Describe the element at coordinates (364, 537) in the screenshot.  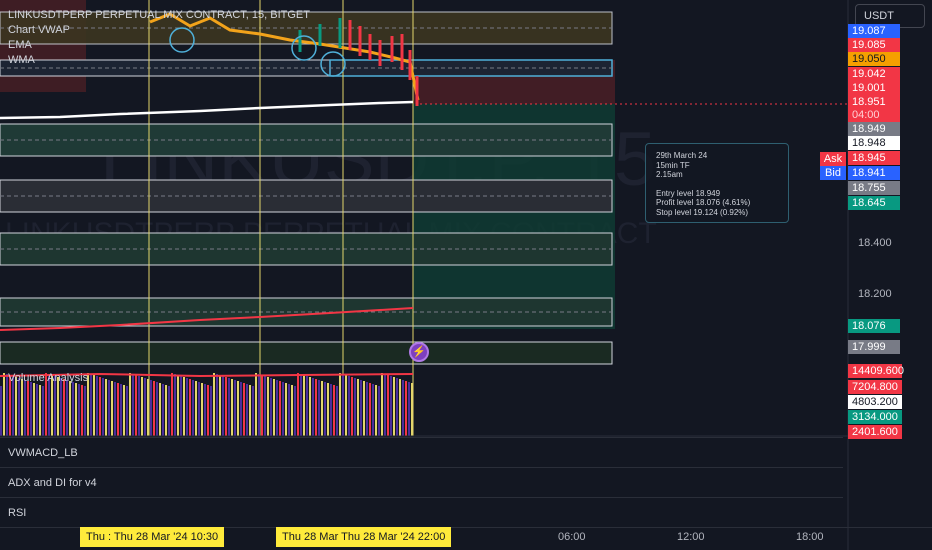
I see `time-highlight-2: Thu 28 Mar Thu 28 Mar '24 22:00` at that location.